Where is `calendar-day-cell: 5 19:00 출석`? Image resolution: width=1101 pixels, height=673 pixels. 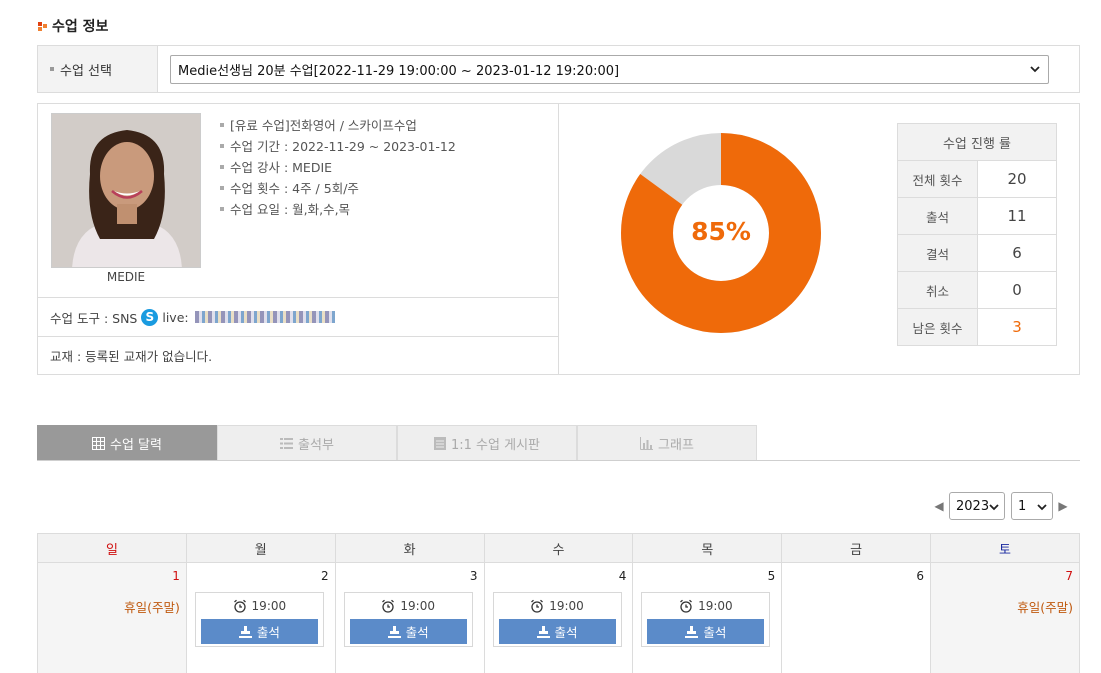 calendar-day-cell: 5 19:00 출석 is located at coordinates (707, 617).